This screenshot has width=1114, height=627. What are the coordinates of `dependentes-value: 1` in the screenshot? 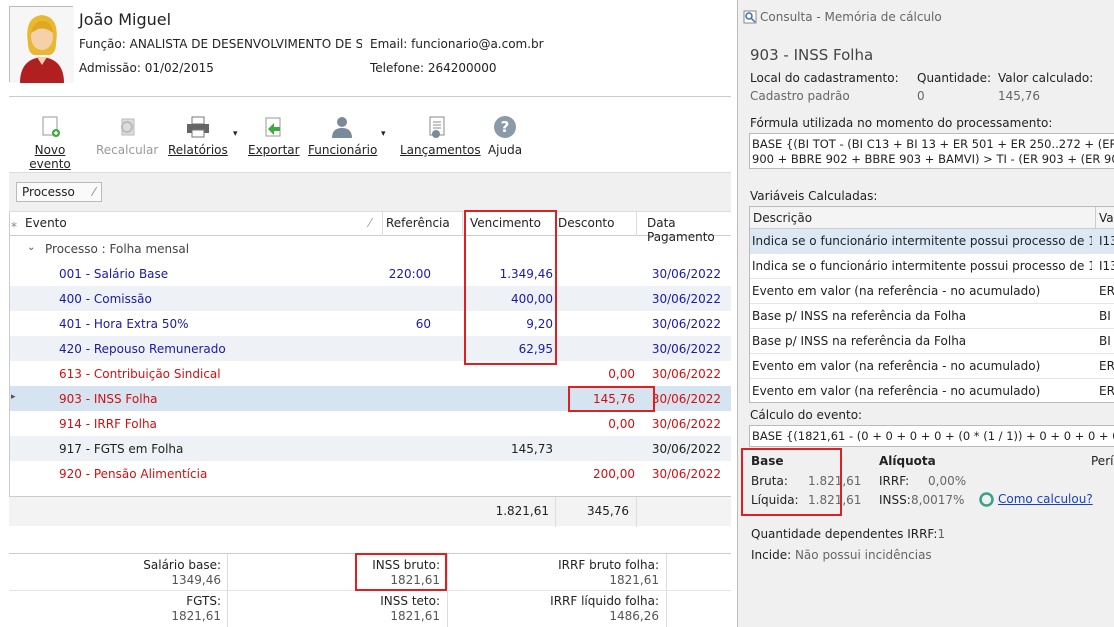 It's located at (941, 534).